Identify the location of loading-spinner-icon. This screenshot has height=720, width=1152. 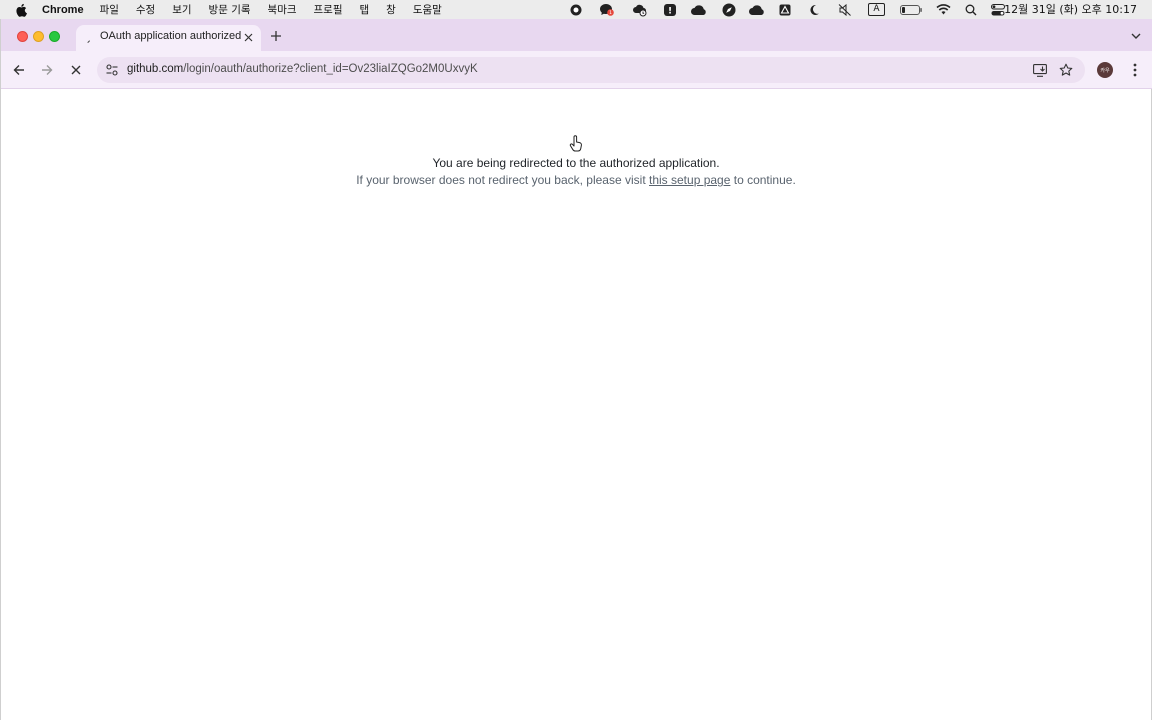
(89, 37).